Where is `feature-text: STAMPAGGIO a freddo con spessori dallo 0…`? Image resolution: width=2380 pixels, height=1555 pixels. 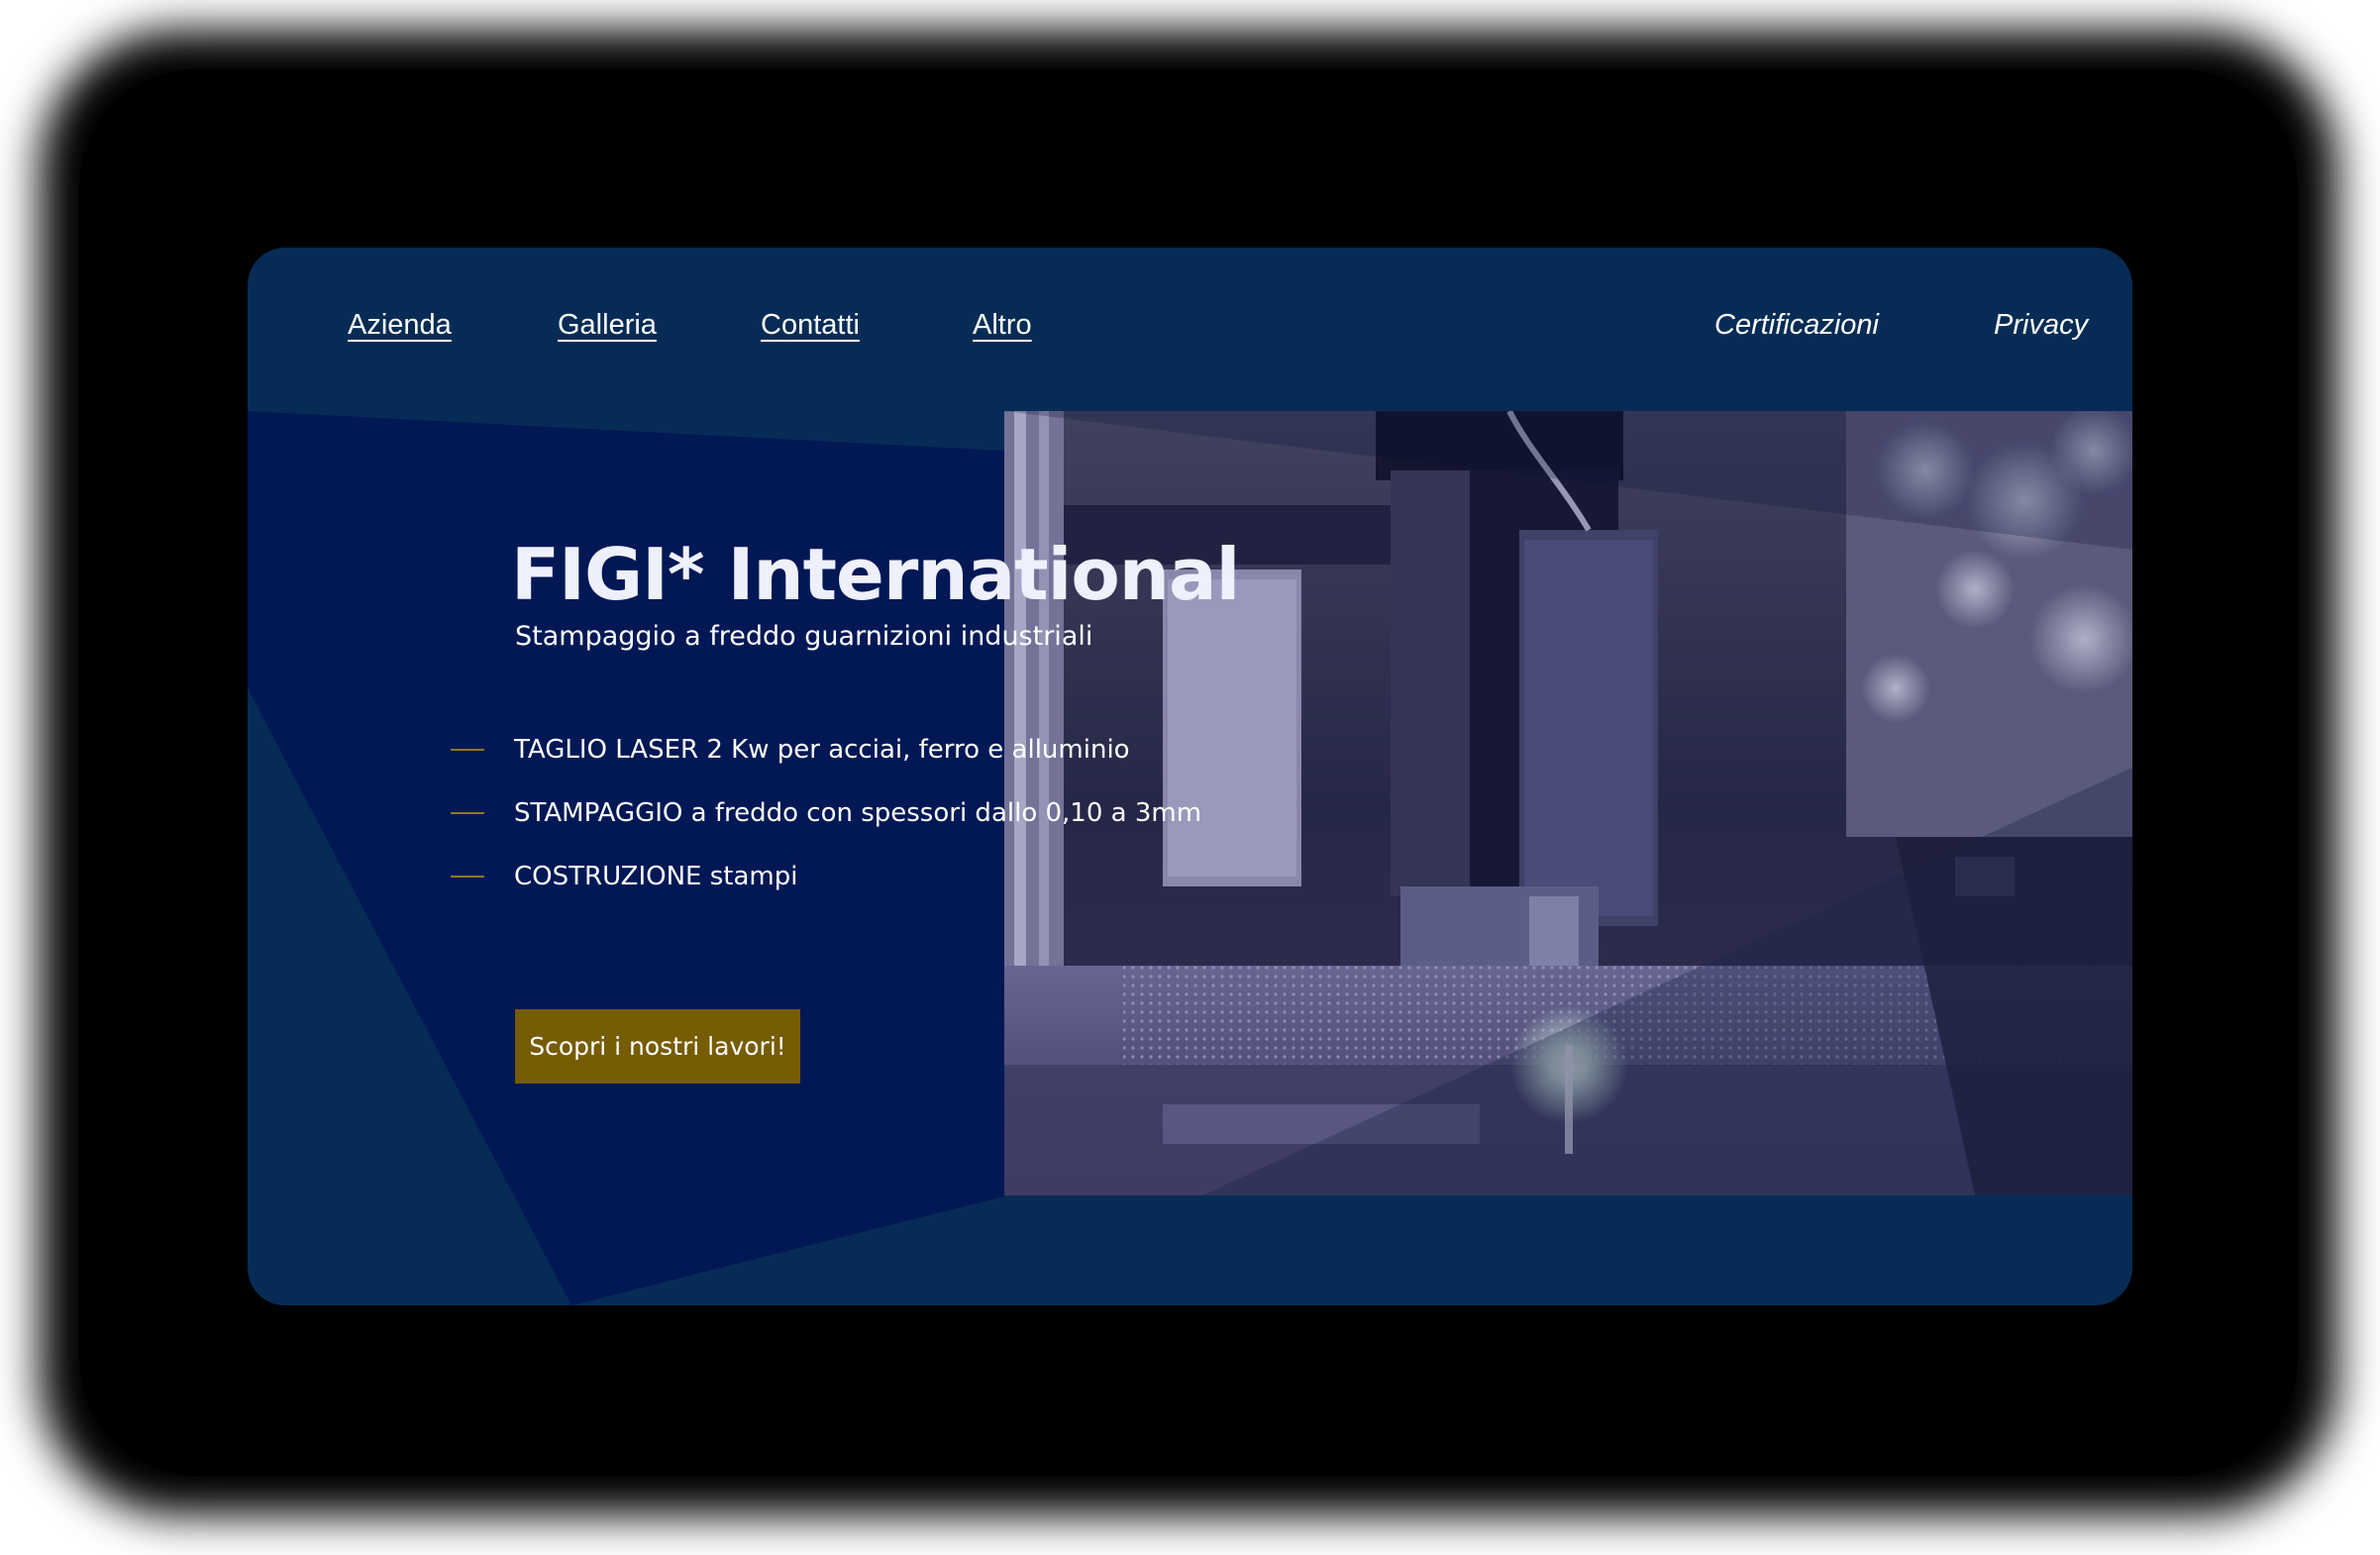 feature-text: STAMPAGGIO a freddo con spessori dallo 0… is located at coordinates (858, 813).